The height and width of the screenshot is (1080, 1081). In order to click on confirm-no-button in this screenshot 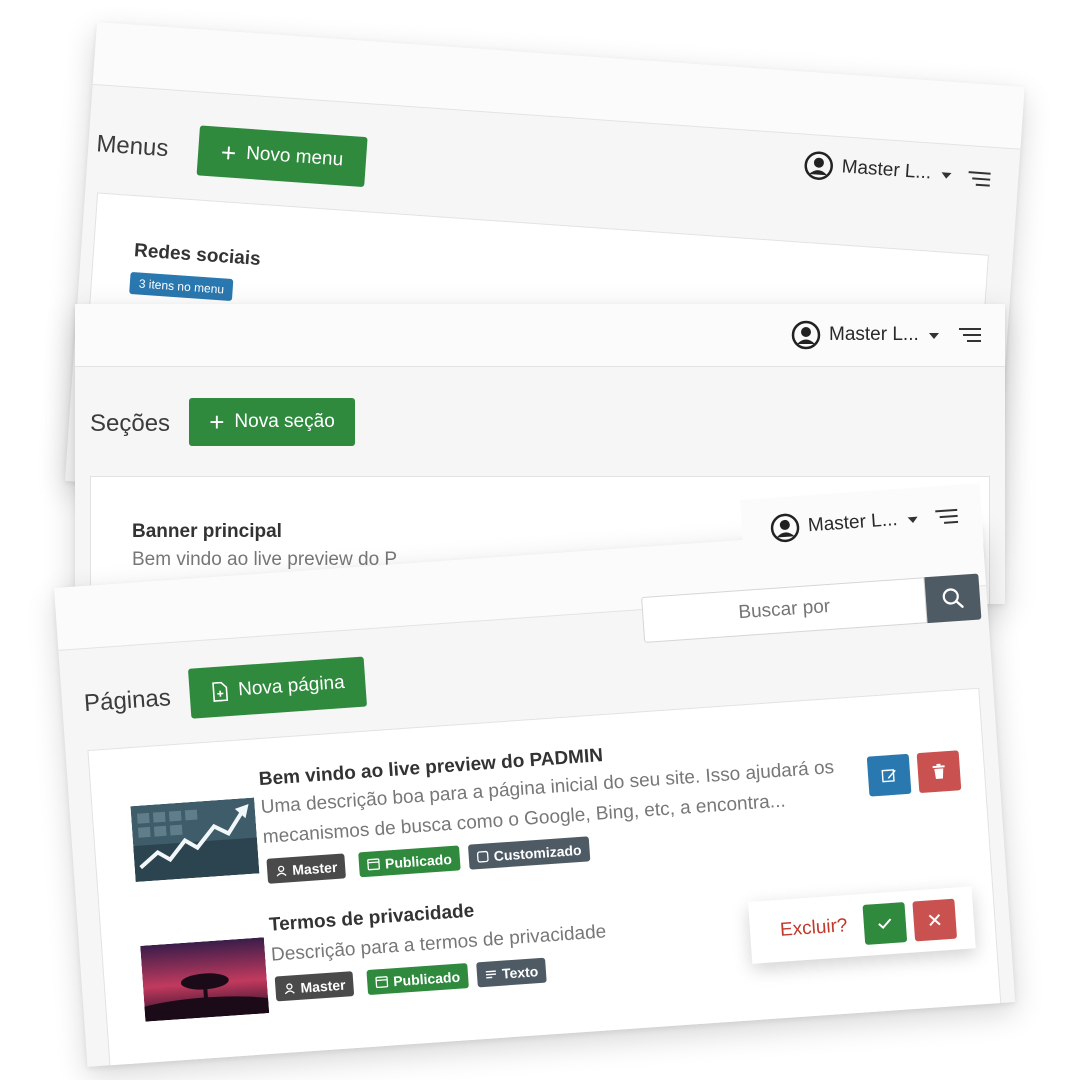, I will do `click(935, 920)`.